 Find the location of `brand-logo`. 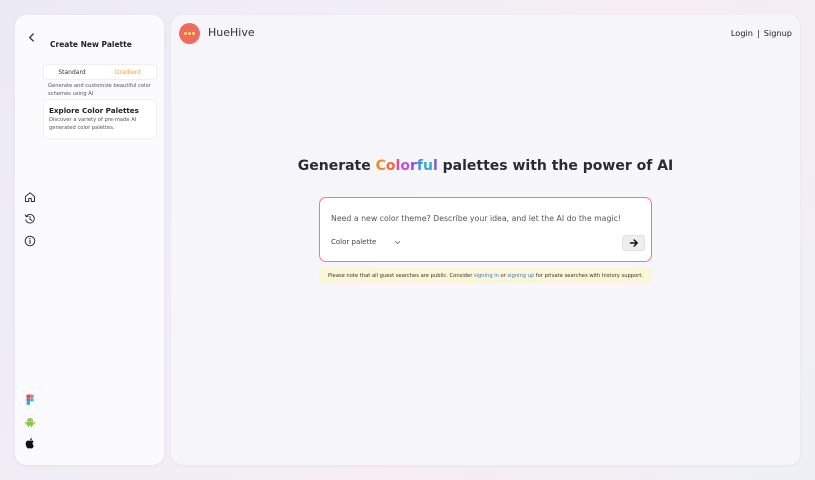

brand-logo is located at coordinates (189, 33).